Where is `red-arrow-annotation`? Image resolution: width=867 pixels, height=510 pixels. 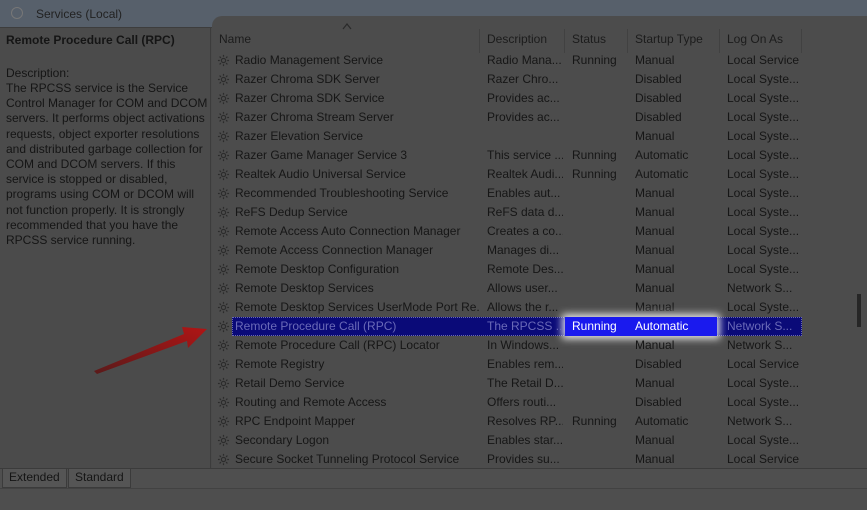 red-arrow-annotation is located at coordinates (150, 350).